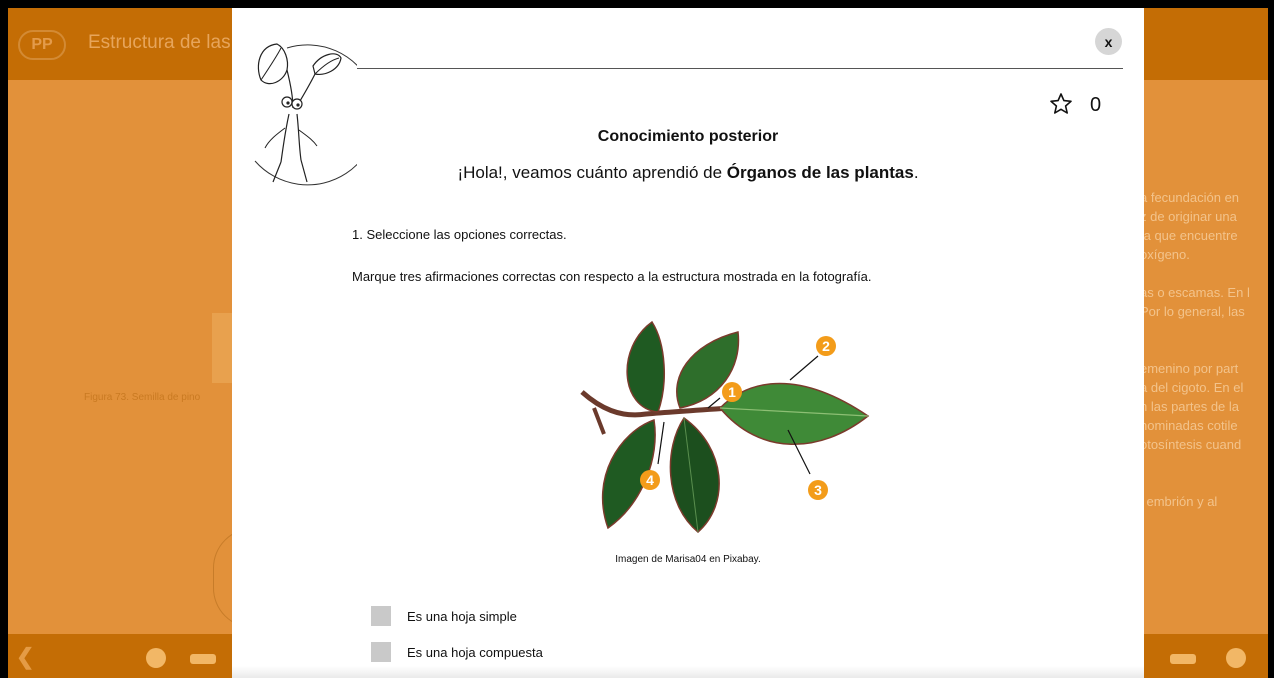  I want to click on option-label: Es una hoja compuesta, so click(475, 652).